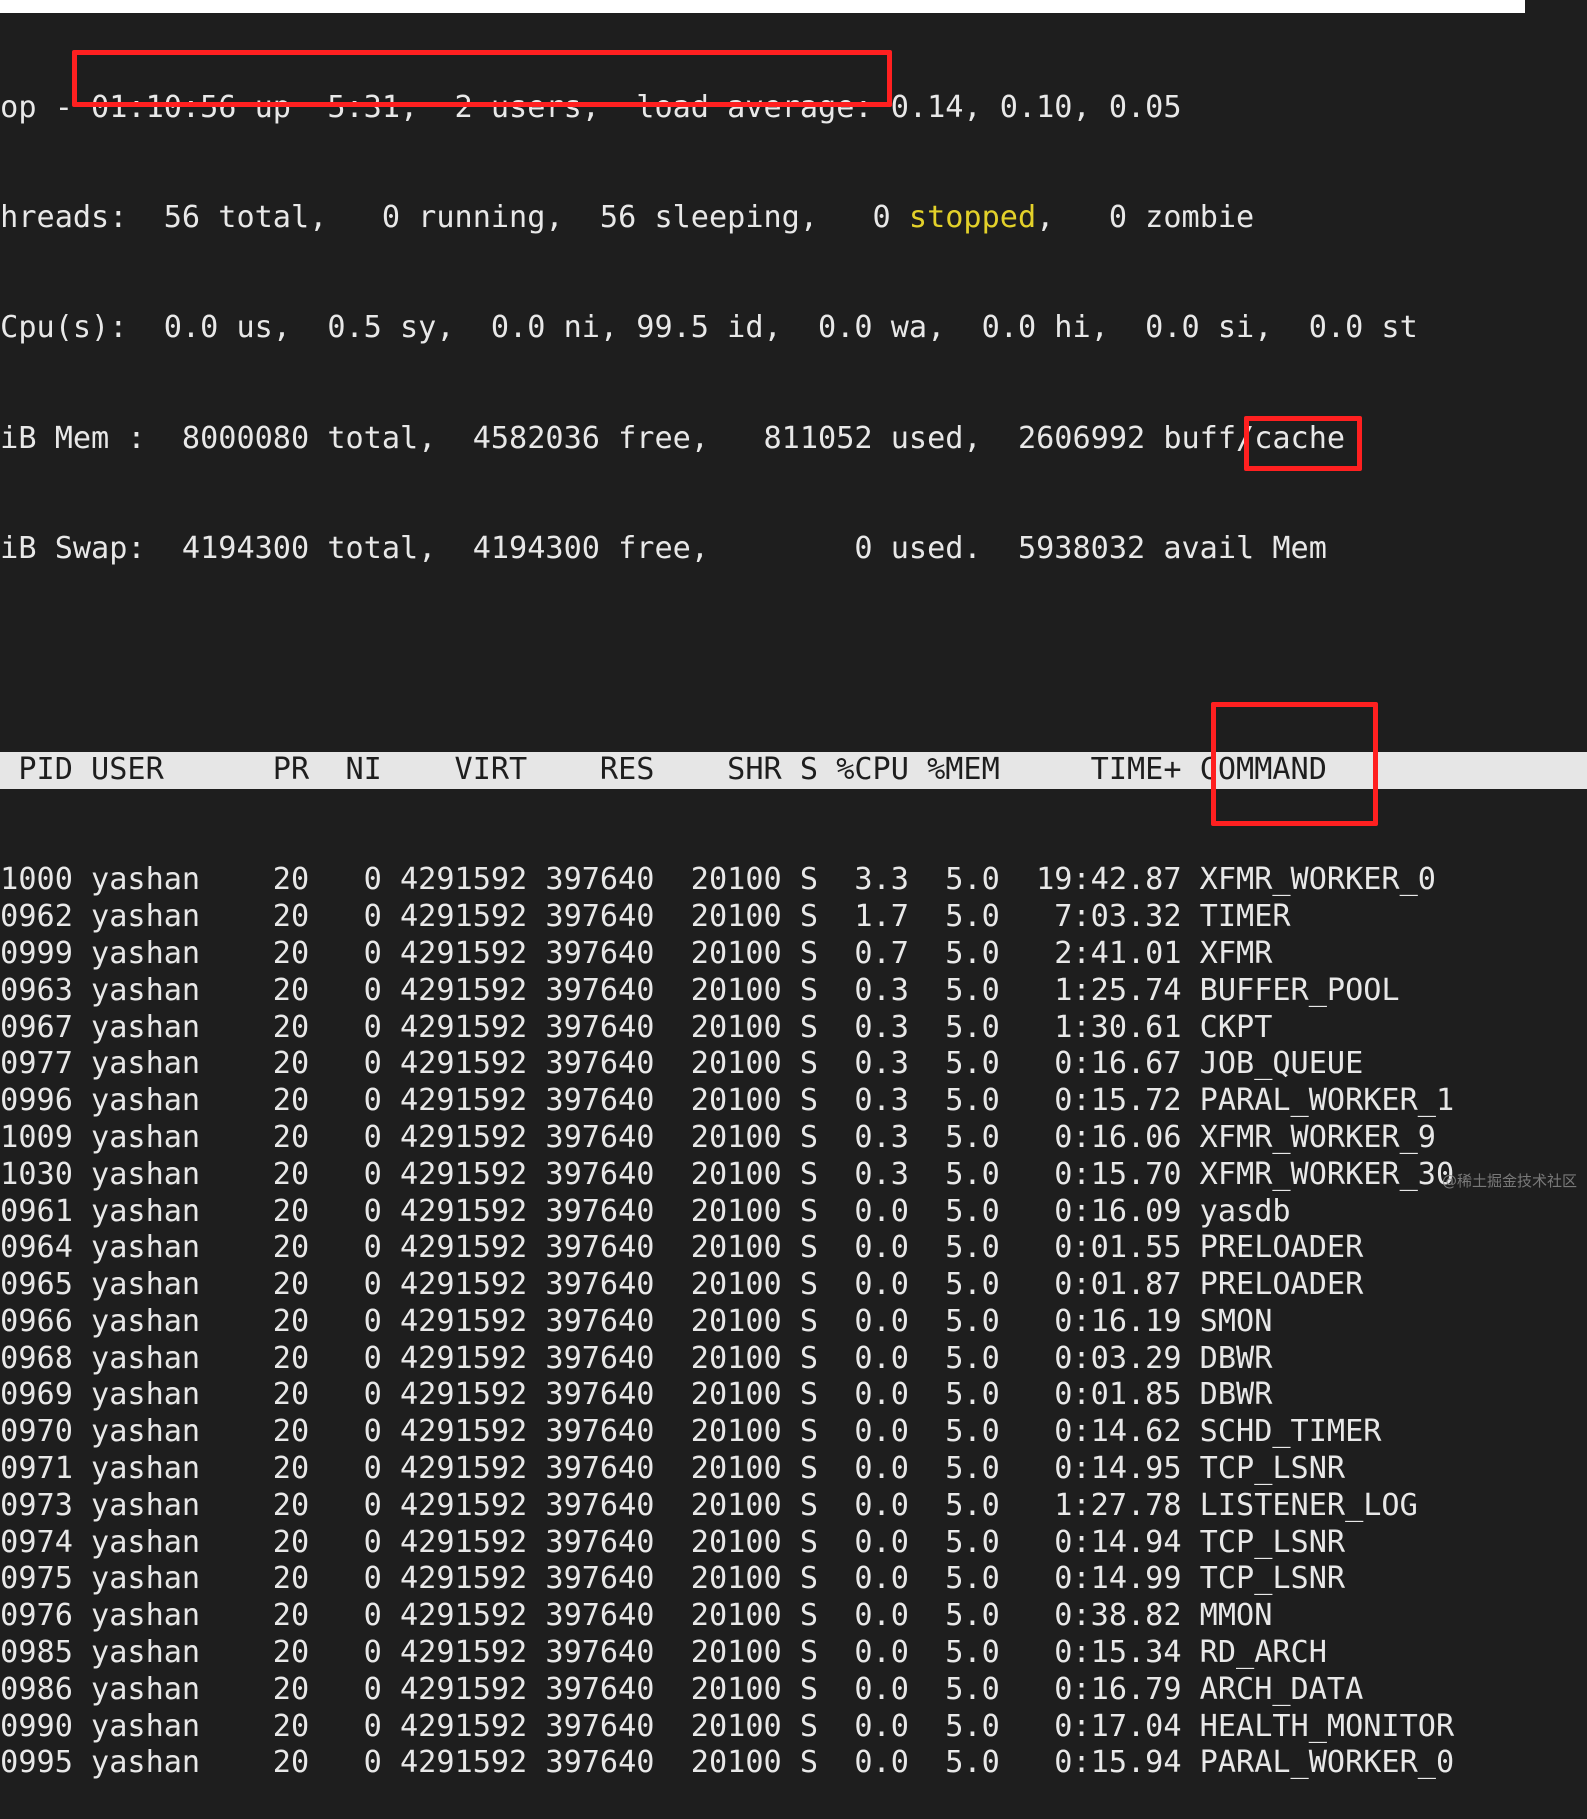  I want to click on highlight-box-smon-dbwr, so click(1294, 764).